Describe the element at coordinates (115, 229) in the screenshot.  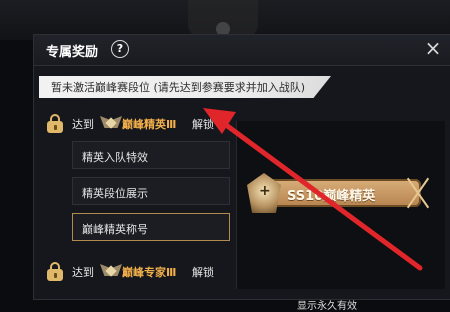
I see `reward-item-label: 巅峰精英称号` at that location.